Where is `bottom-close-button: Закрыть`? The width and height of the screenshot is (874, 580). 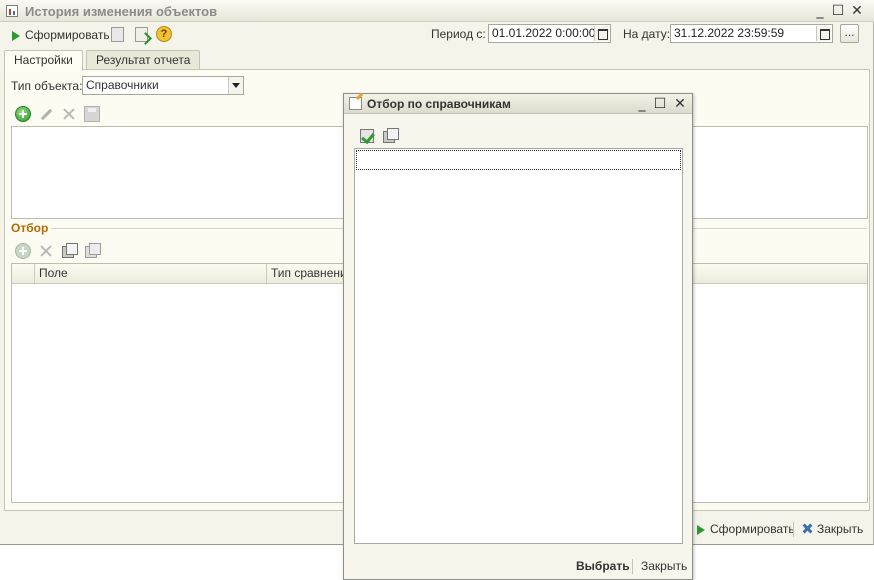 bottom-close-button: Закрыть is located at coordinates (832, 529).